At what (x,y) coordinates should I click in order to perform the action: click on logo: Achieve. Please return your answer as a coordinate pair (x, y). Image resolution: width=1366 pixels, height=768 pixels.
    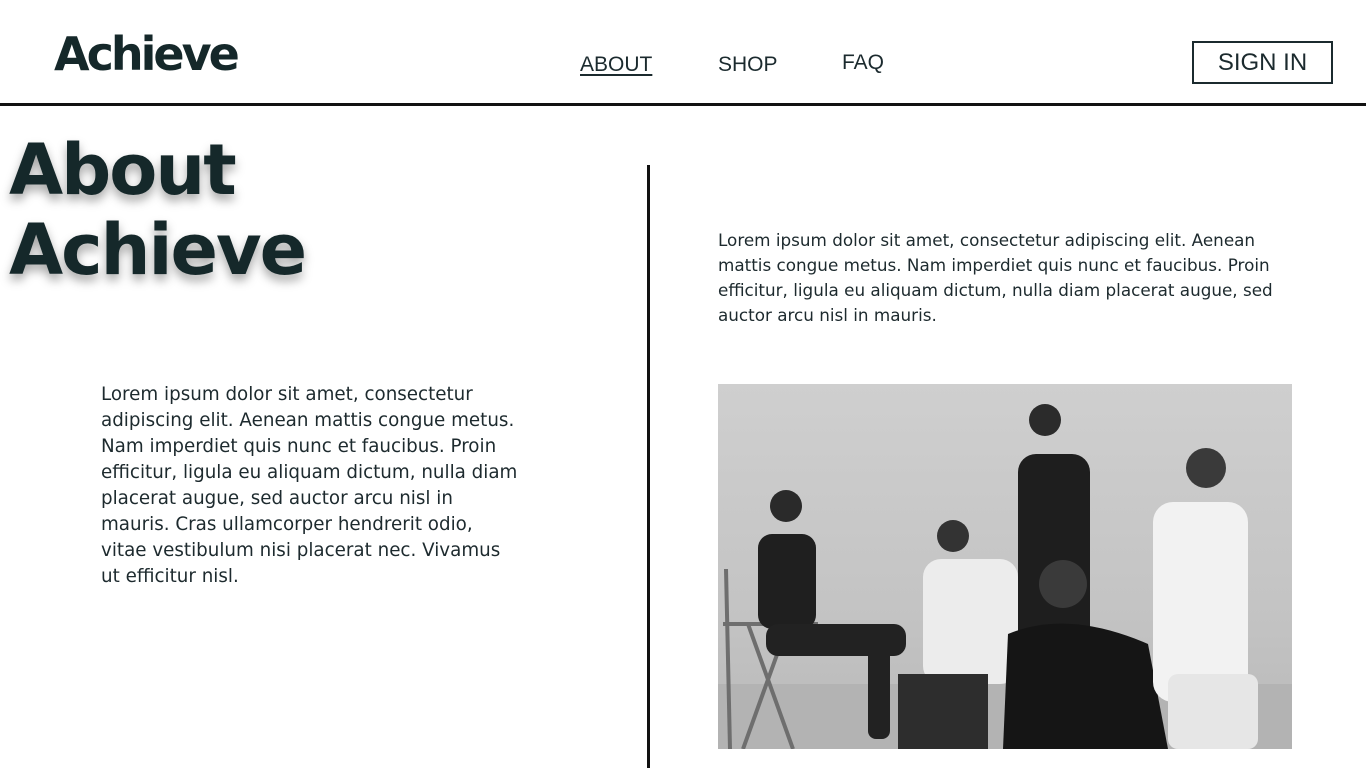
    Looking at the image, I should click on (147, 54).